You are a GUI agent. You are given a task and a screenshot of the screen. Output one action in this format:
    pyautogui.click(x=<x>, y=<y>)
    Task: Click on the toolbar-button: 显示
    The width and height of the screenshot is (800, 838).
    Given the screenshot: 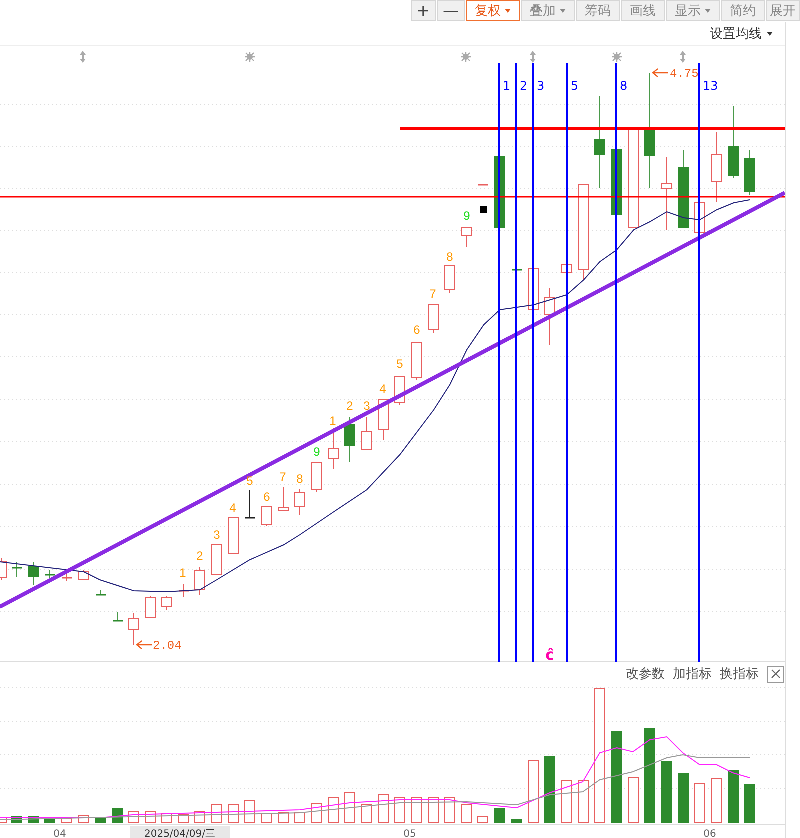 What is the action you would take?
    pyautogui.click(x=693, y=10)
    